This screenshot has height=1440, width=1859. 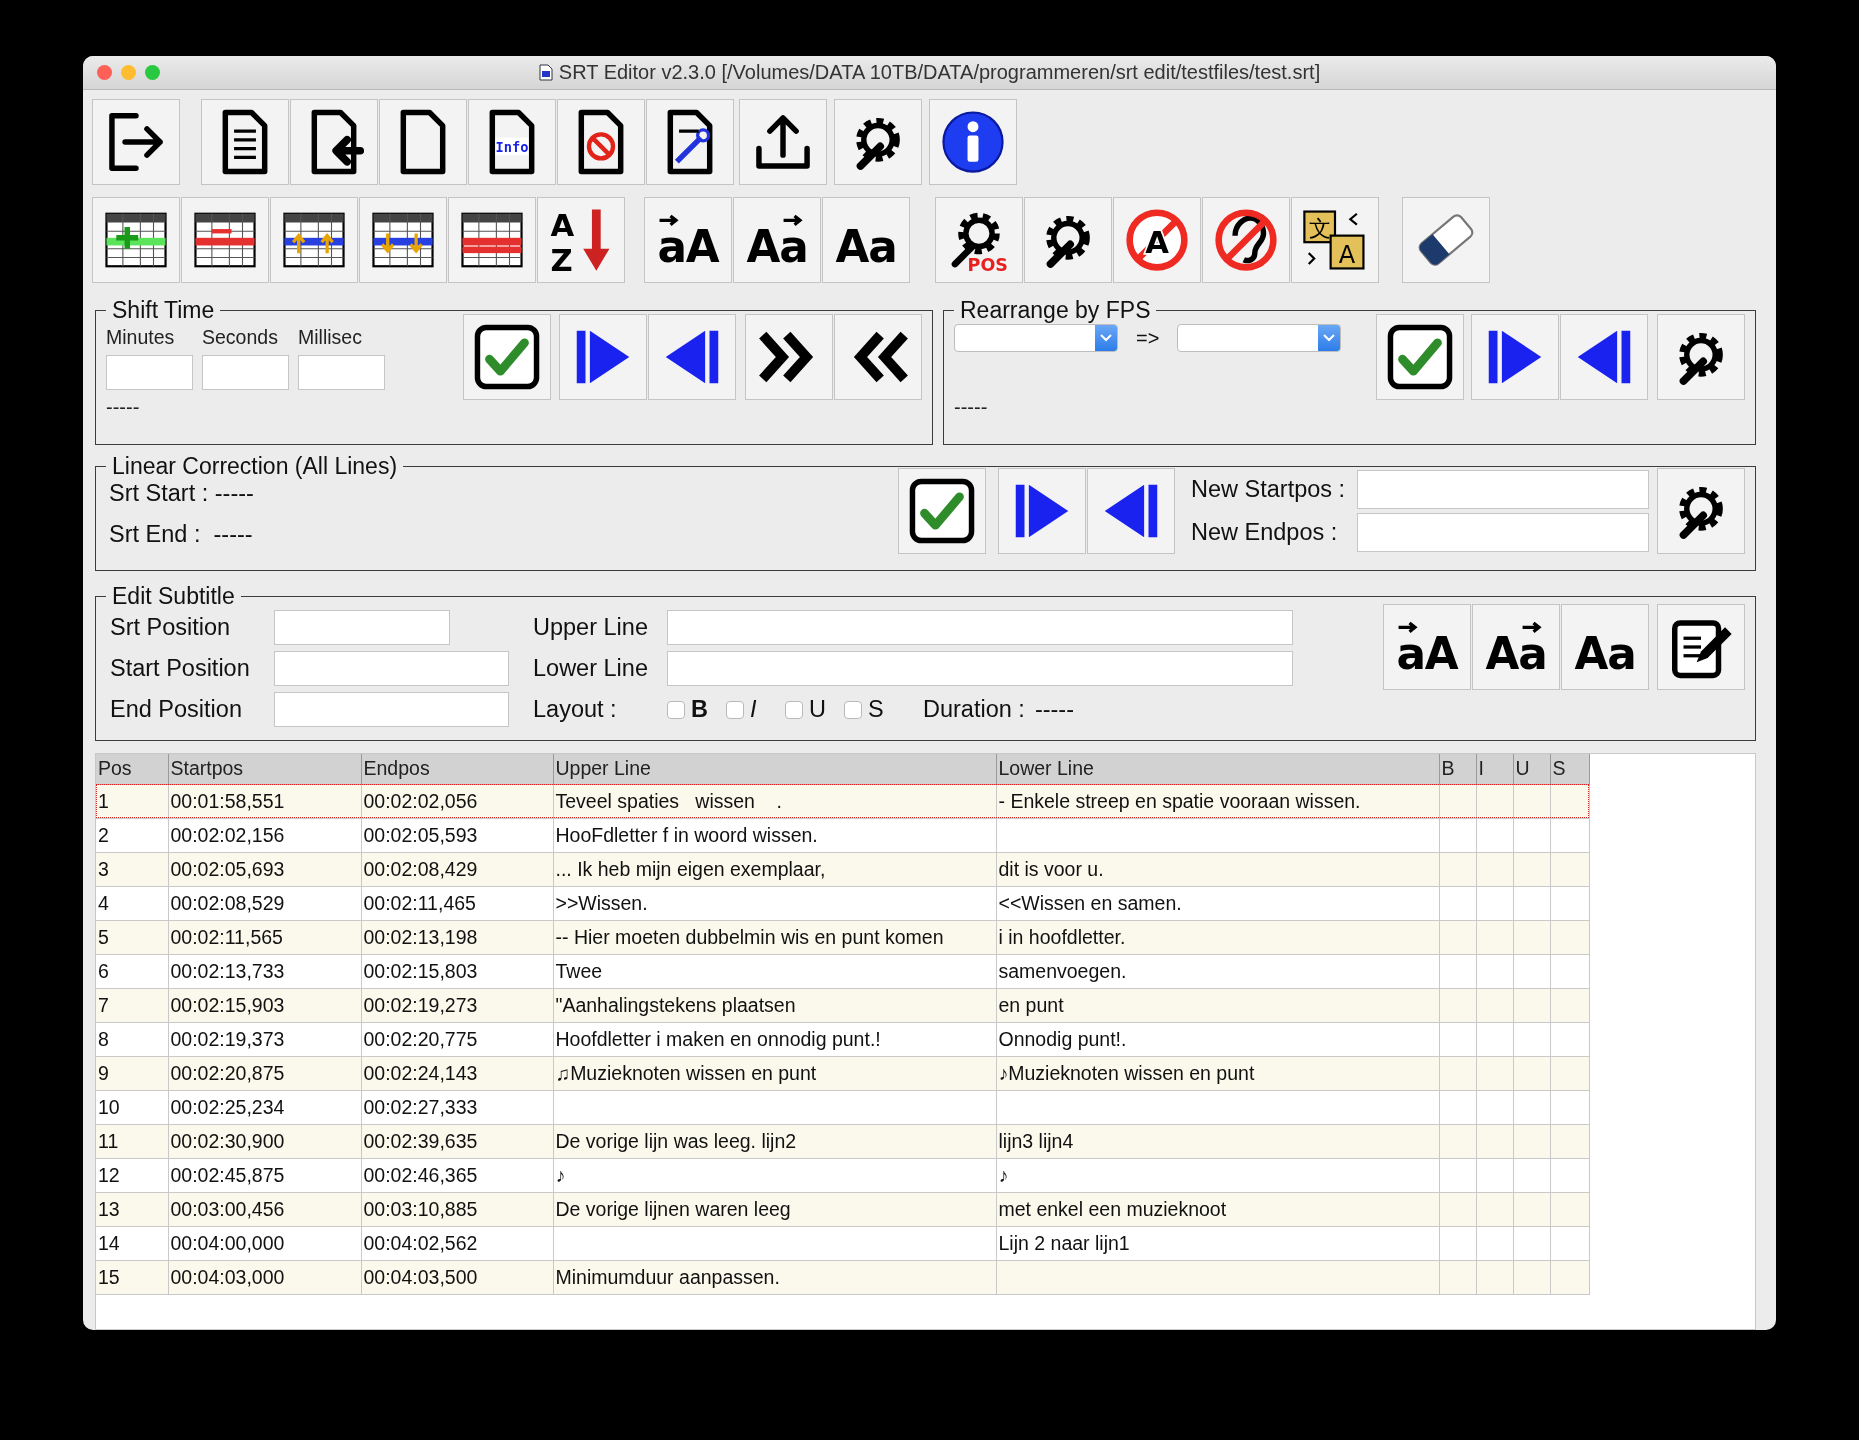 I want to click on column-header: I, so click(x=1494, y=769).